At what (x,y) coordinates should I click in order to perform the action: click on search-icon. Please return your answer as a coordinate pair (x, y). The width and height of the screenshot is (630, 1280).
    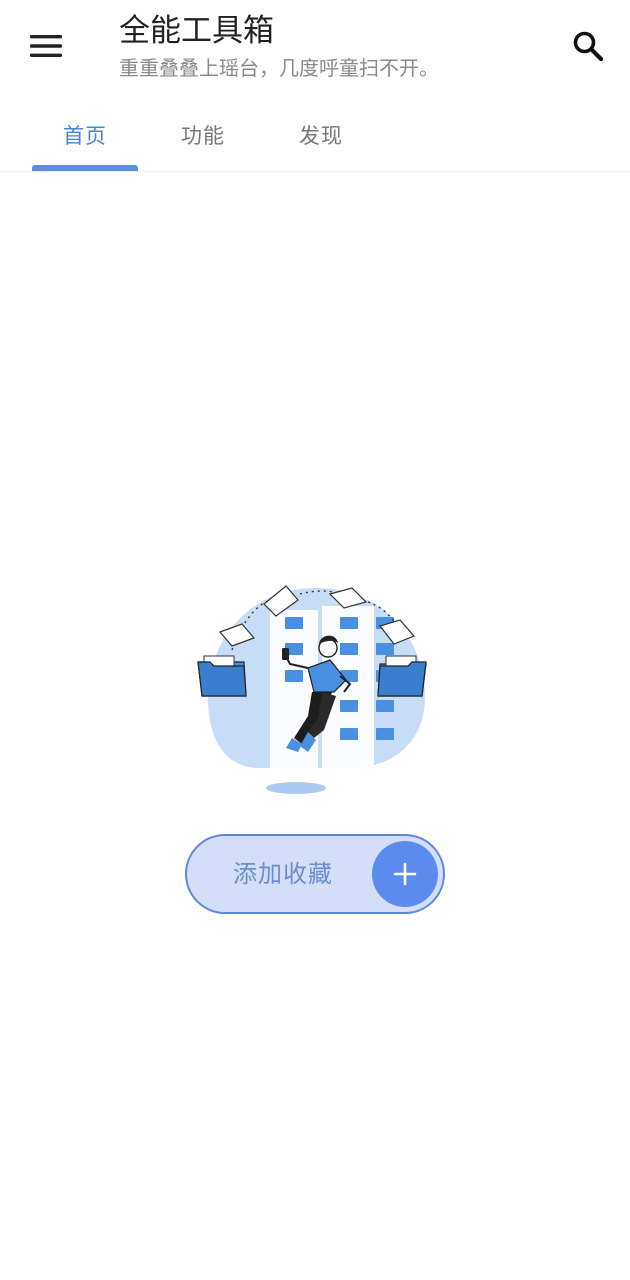
    Looking at the image, I should click on (588, 46).